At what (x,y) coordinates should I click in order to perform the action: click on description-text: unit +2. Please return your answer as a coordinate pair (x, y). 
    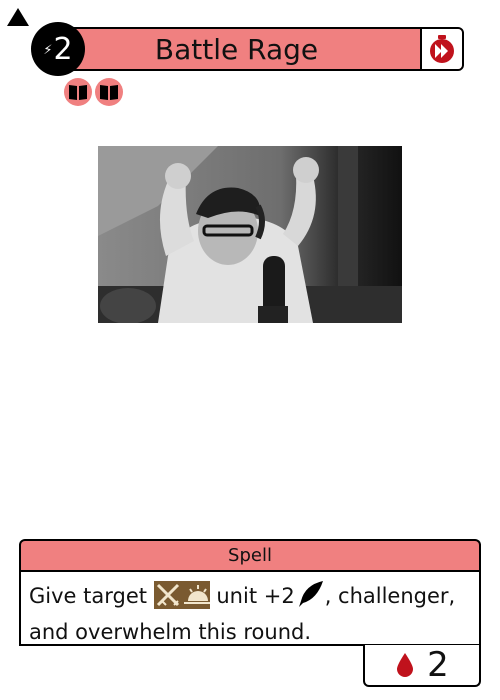
    Looking at the image, I should click on (255, 596).